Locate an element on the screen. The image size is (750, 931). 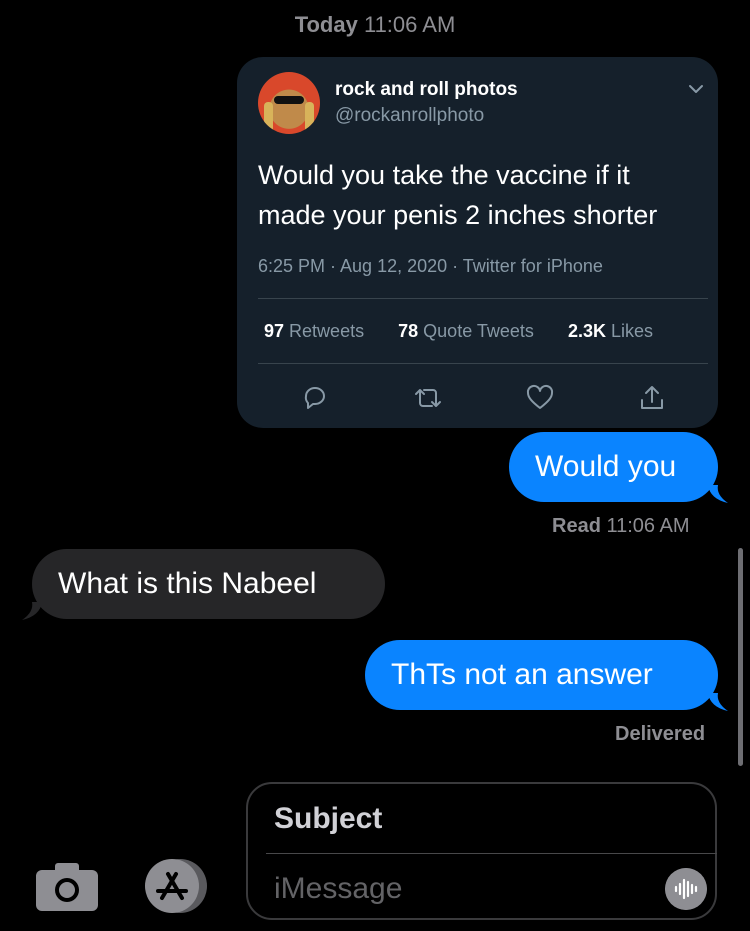
delivered-status: Delivered is located at coordinates (660, 734).